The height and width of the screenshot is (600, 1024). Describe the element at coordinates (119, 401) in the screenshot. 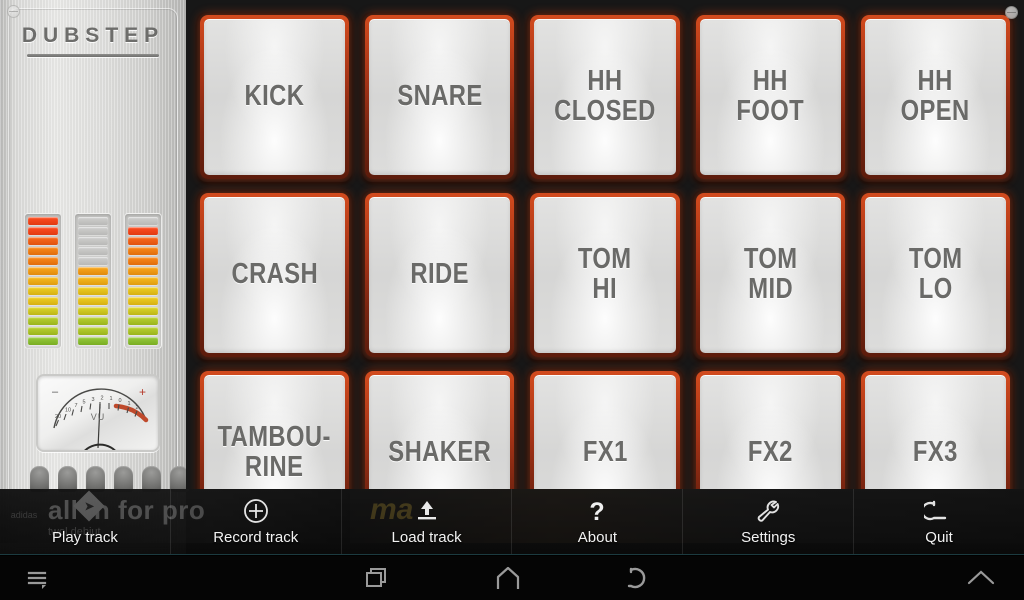

I see `svg-text: 0` at that location.